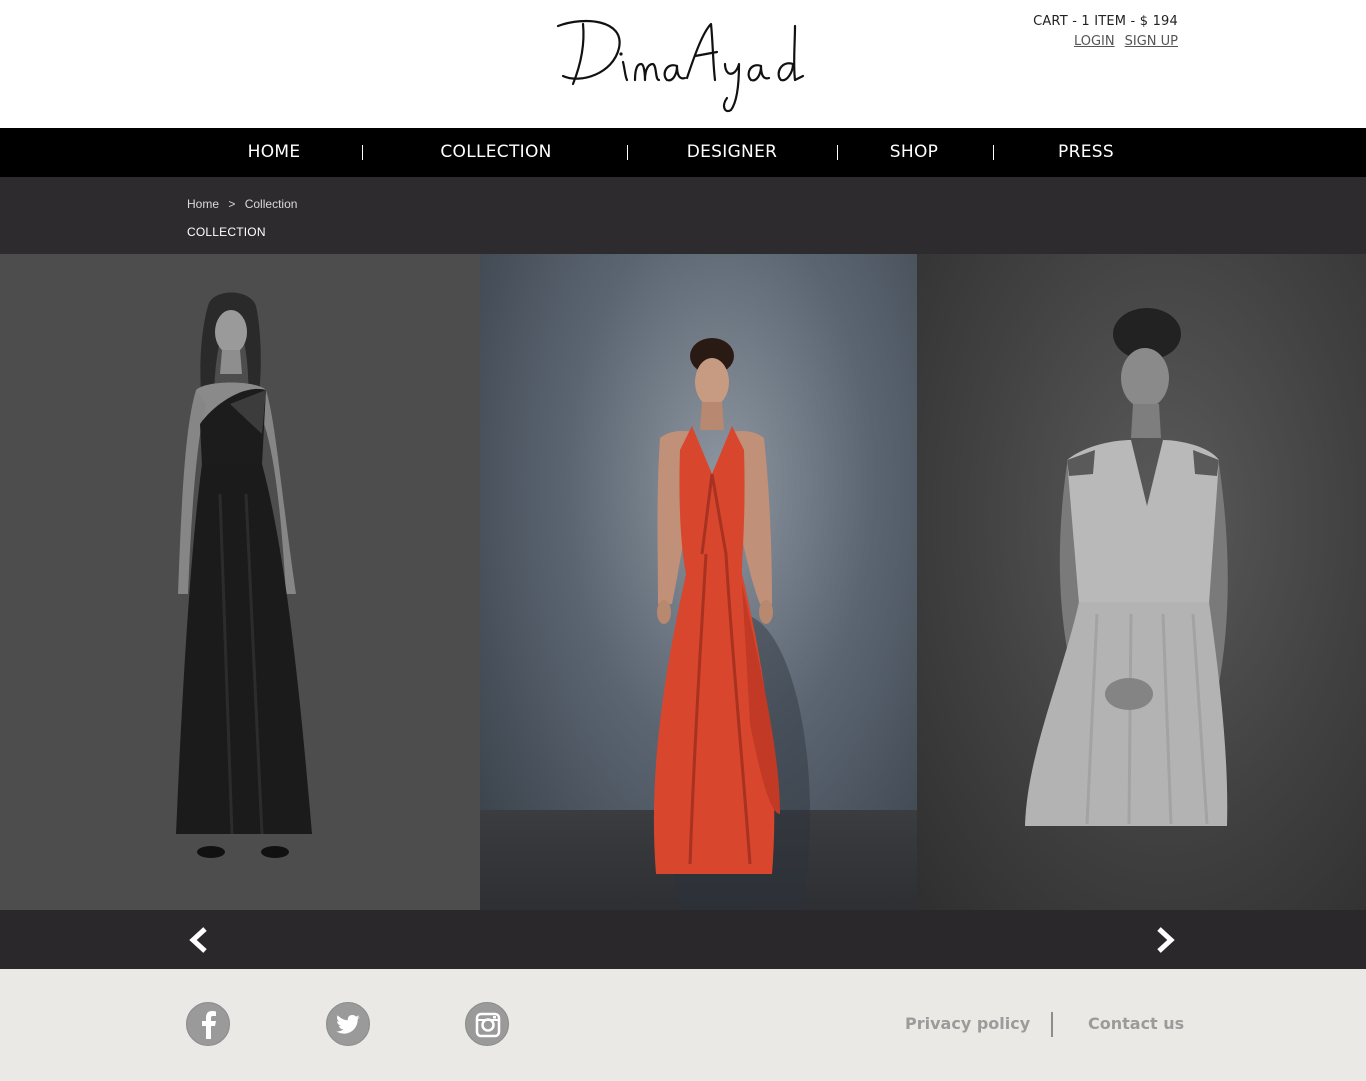 Image resolution: width=1366 pixels, height=1081 pixels. I want to click on gallery-controls, so click(683, 939).